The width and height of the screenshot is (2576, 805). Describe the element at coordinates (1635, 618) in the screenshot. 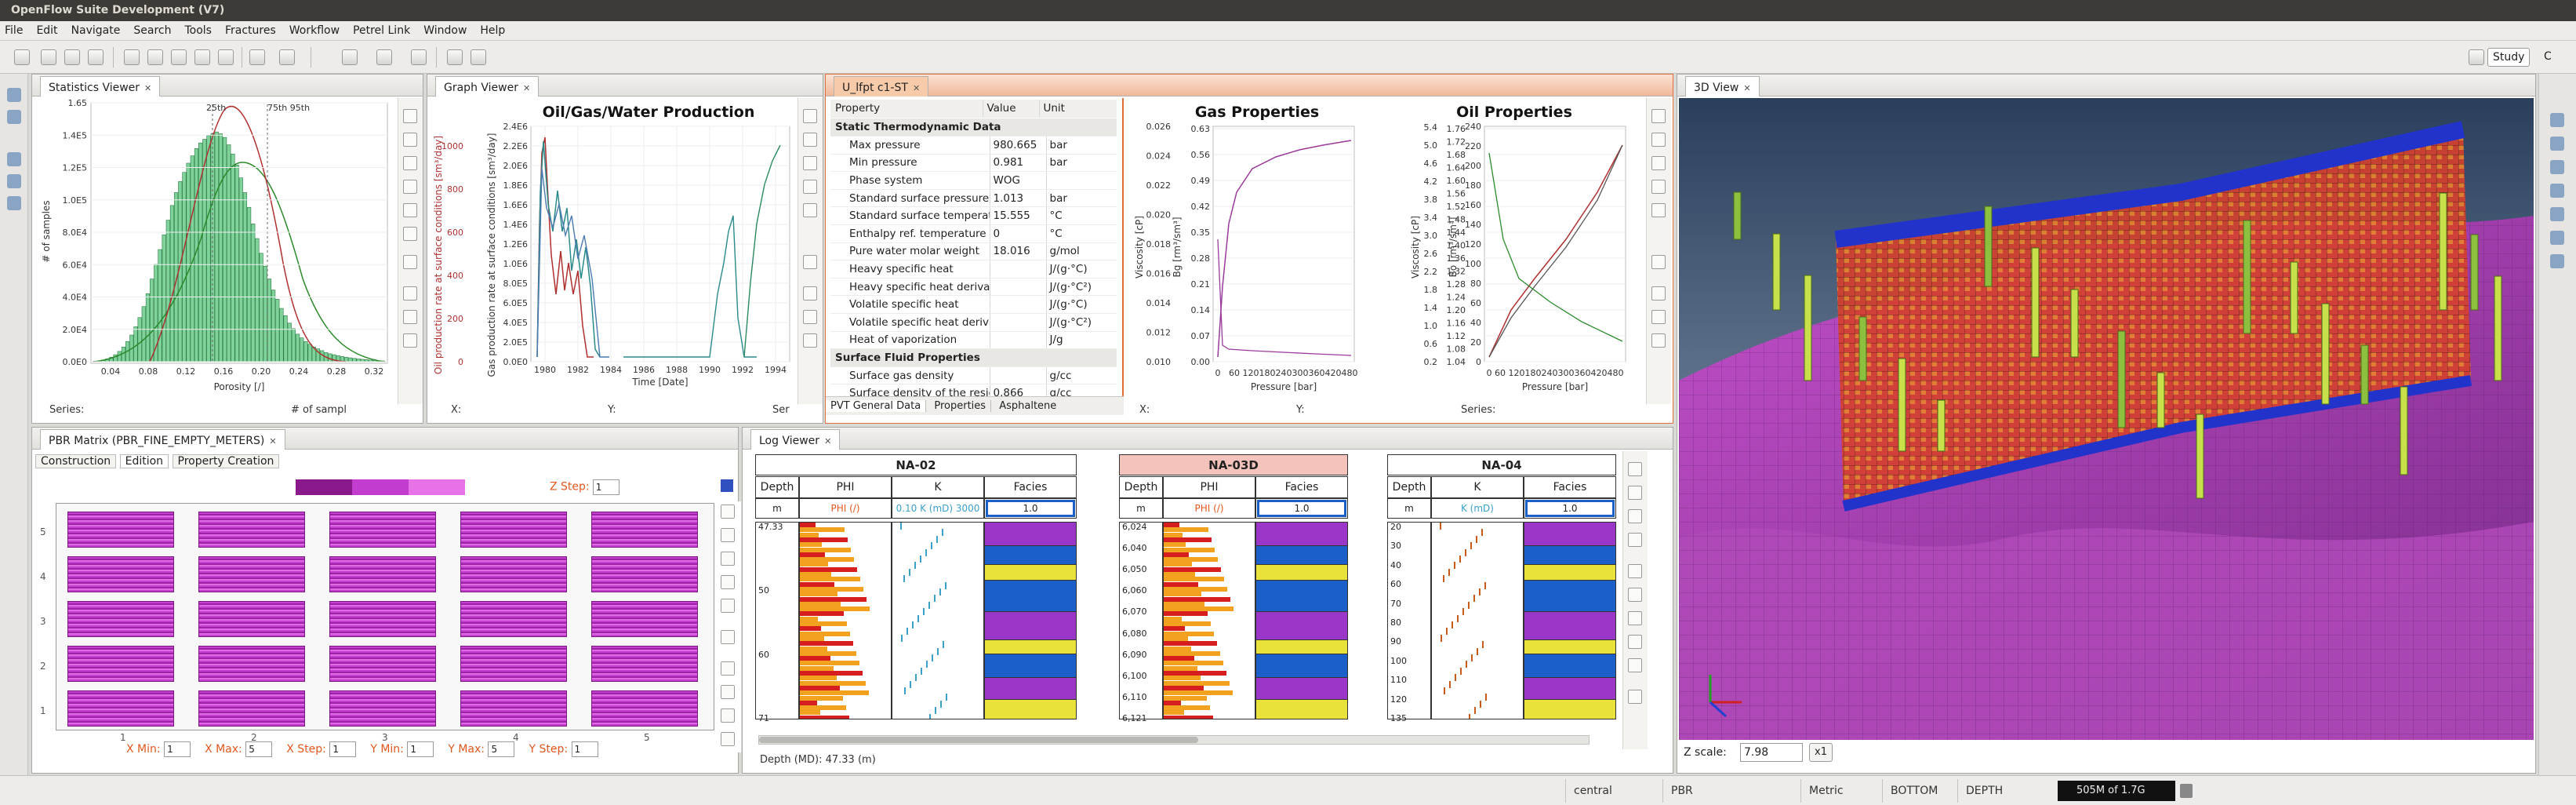

I see `correlation-icon` at that location.